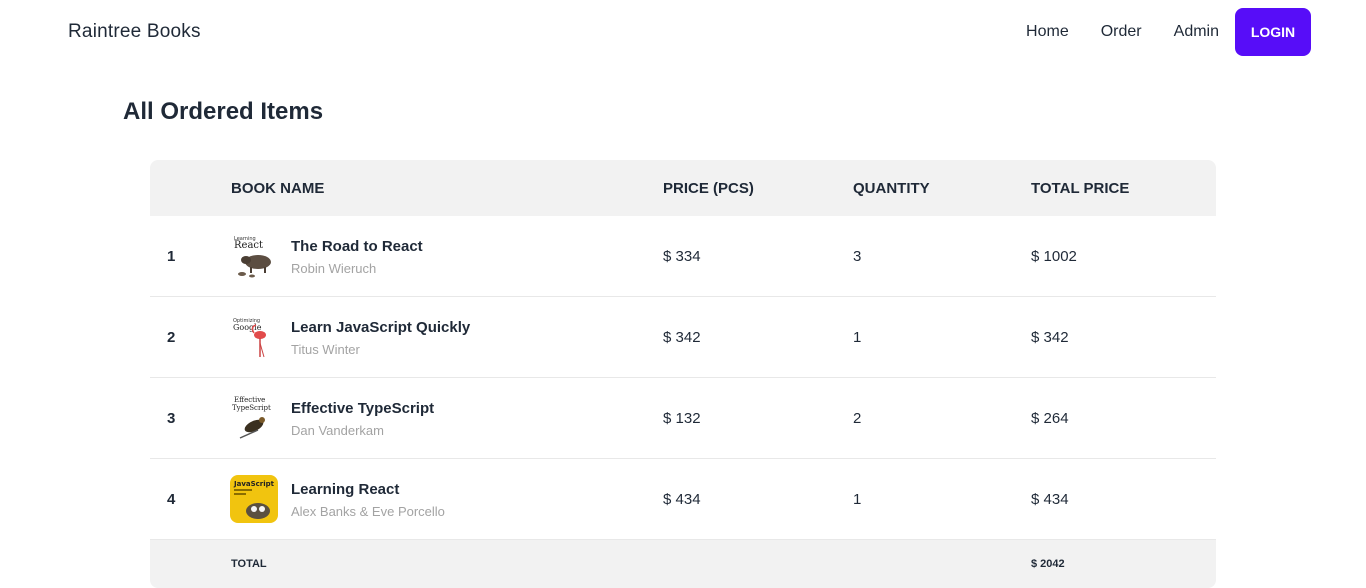  Describe the element at coordinates (134, 32) in the screenshot. I see `brand-logo: Raintree Books` at that location.